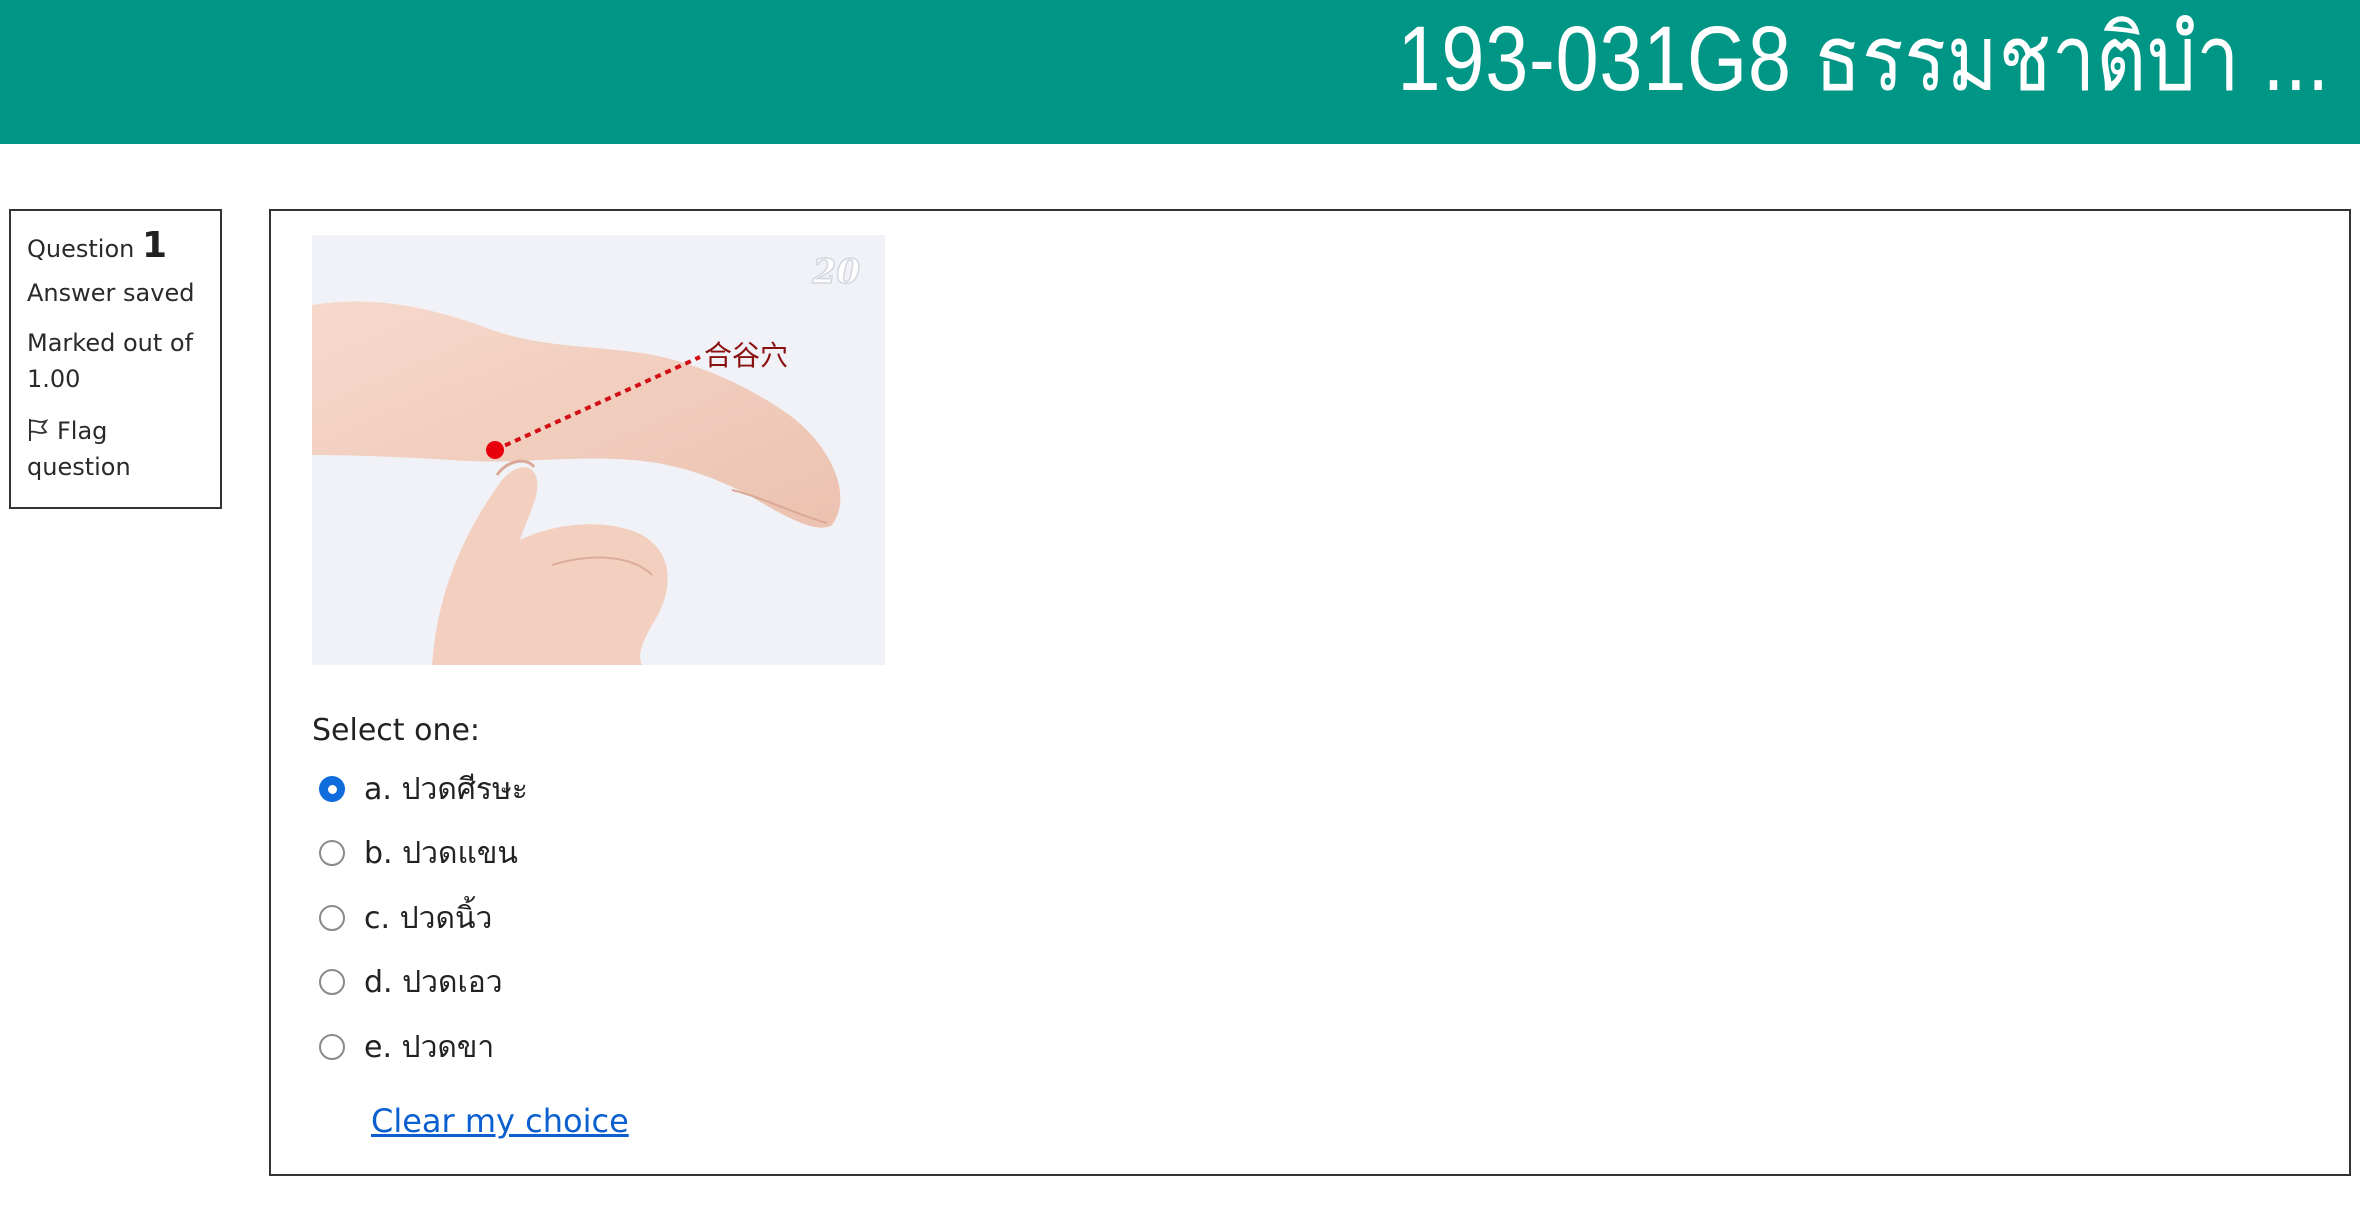 Image resolution: width=2360 pixels, height=1228 pixels. I want to click on question-number-line: Question 1, so click(123, 245).